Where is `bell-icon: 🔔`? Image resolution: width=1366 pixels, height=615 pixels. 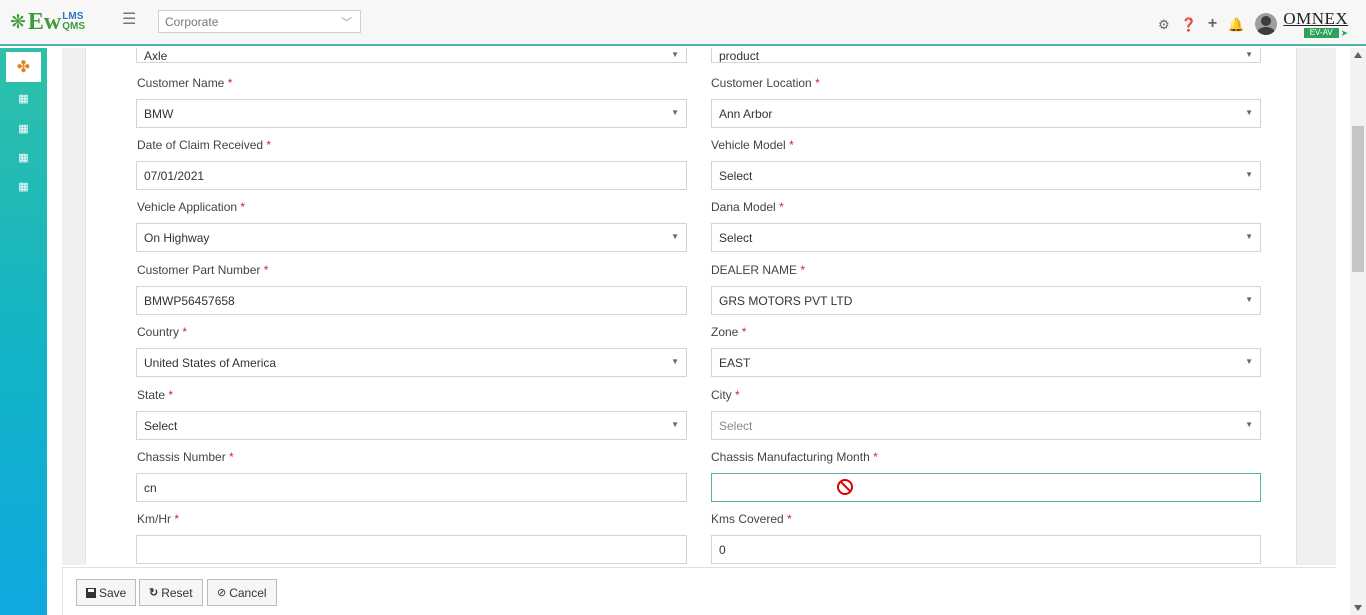 bell-icon: 🔔 is located at coordinates (1236, 24).